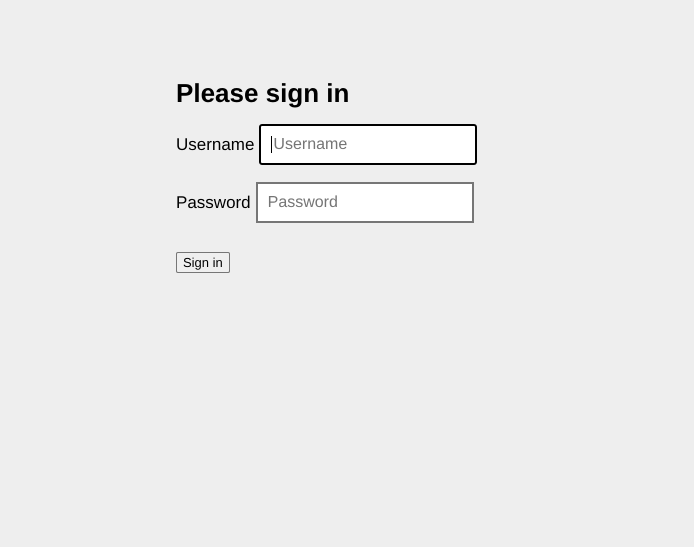 This screenshot has height=547, width=694. I want to click on input-field: Username, so click(368, 144).